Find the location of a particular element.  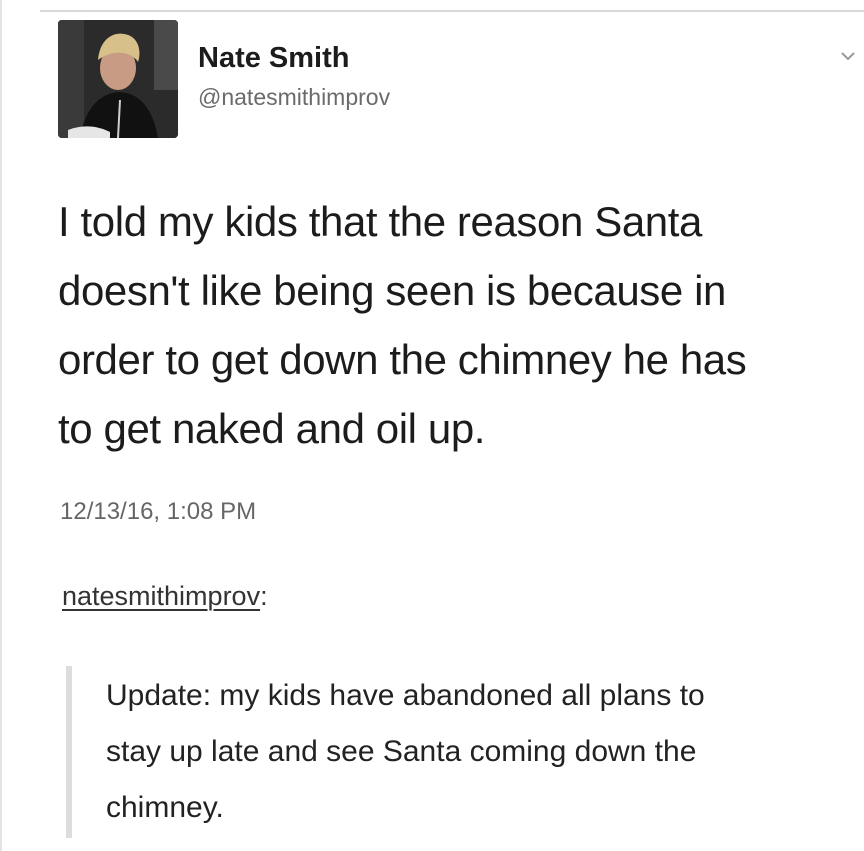

tweet-text-line: I told my kids that the reason Santa is located at coordinates (380, 221).